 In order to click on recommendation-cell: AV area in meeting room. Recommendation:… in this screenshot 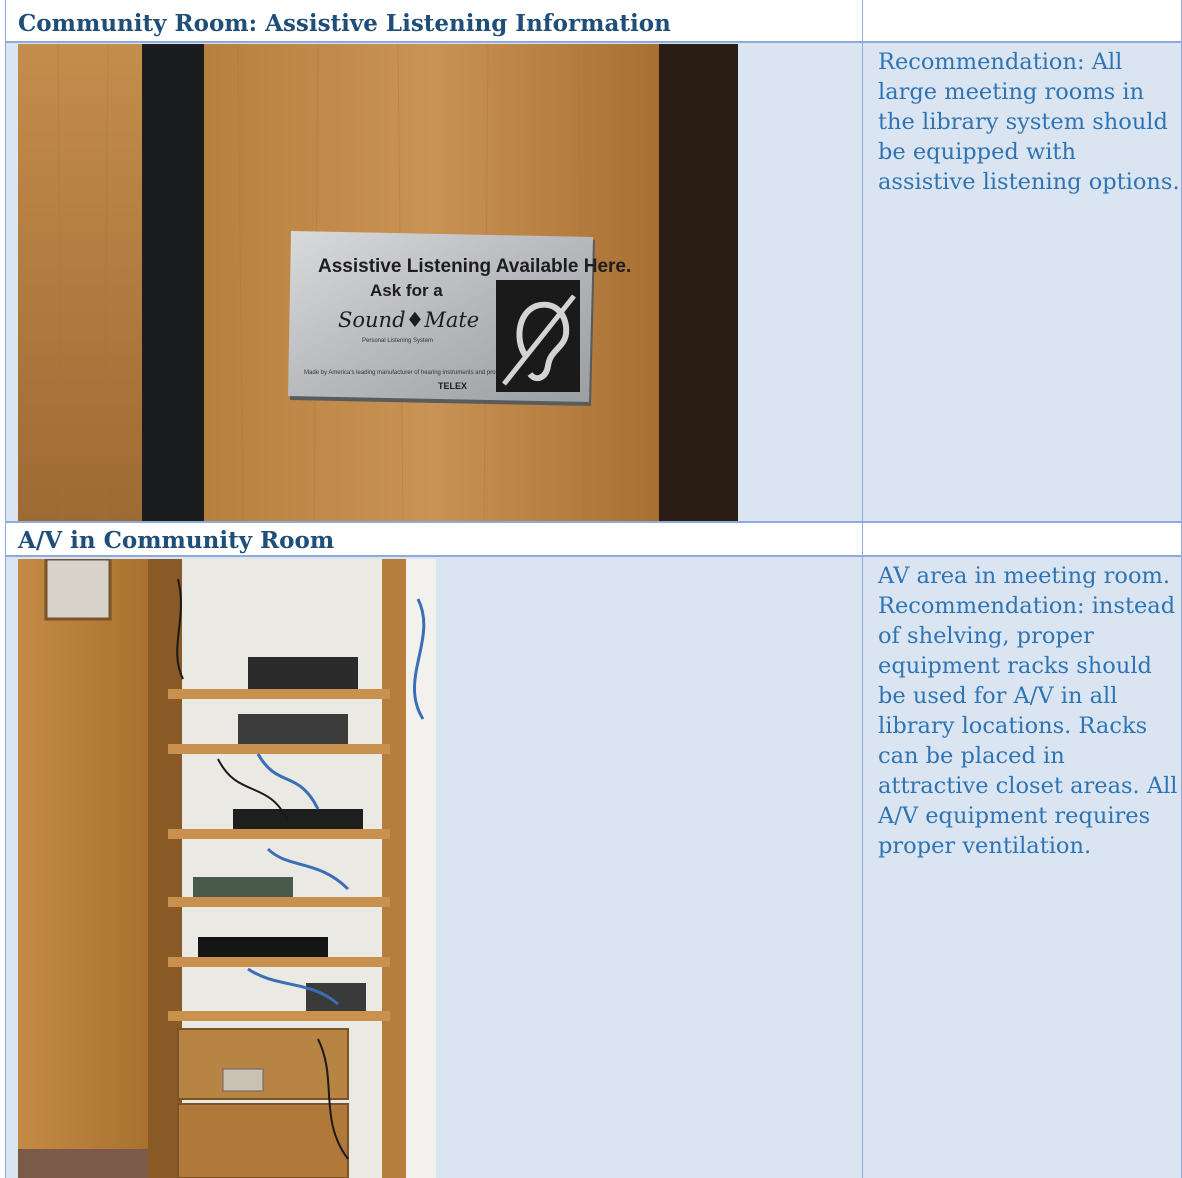, I will do `click(1022, 867)`.